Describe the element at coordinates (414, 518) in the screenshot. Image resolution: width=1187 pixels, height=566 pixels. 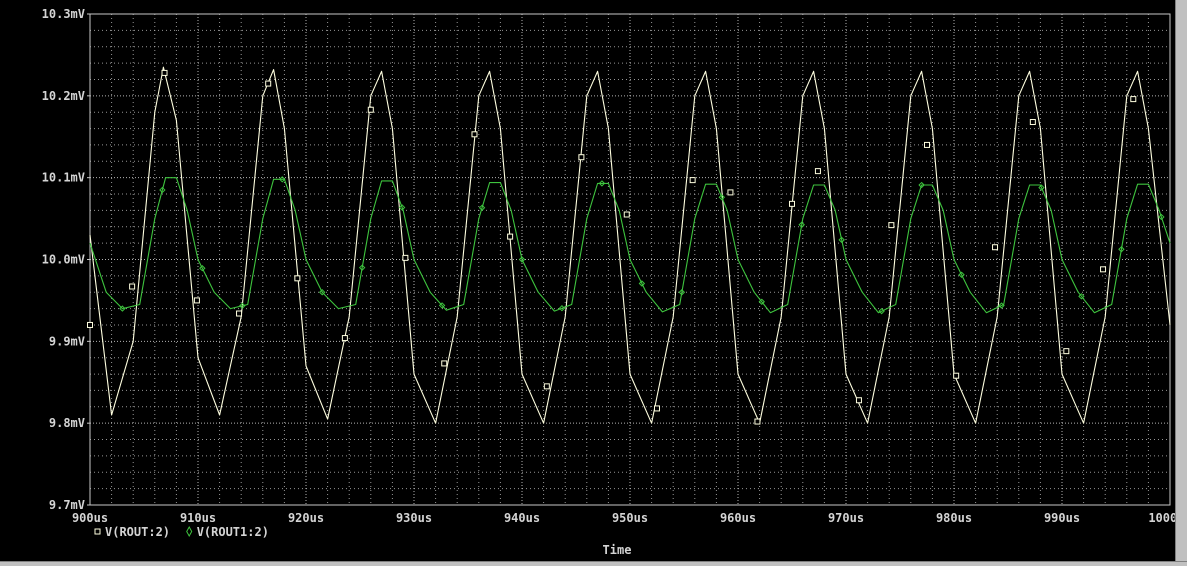
I see `x-tick-label: 930us` at that location.